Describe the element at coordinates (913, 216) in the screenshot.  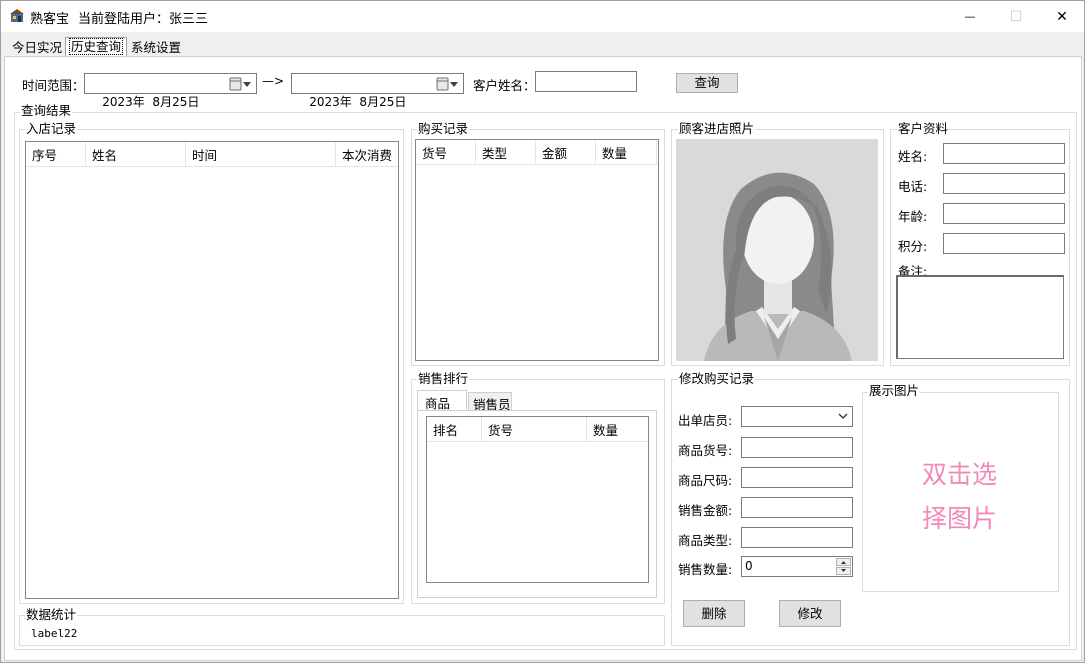
I see `customer-age-label: 年龄:` at that location.